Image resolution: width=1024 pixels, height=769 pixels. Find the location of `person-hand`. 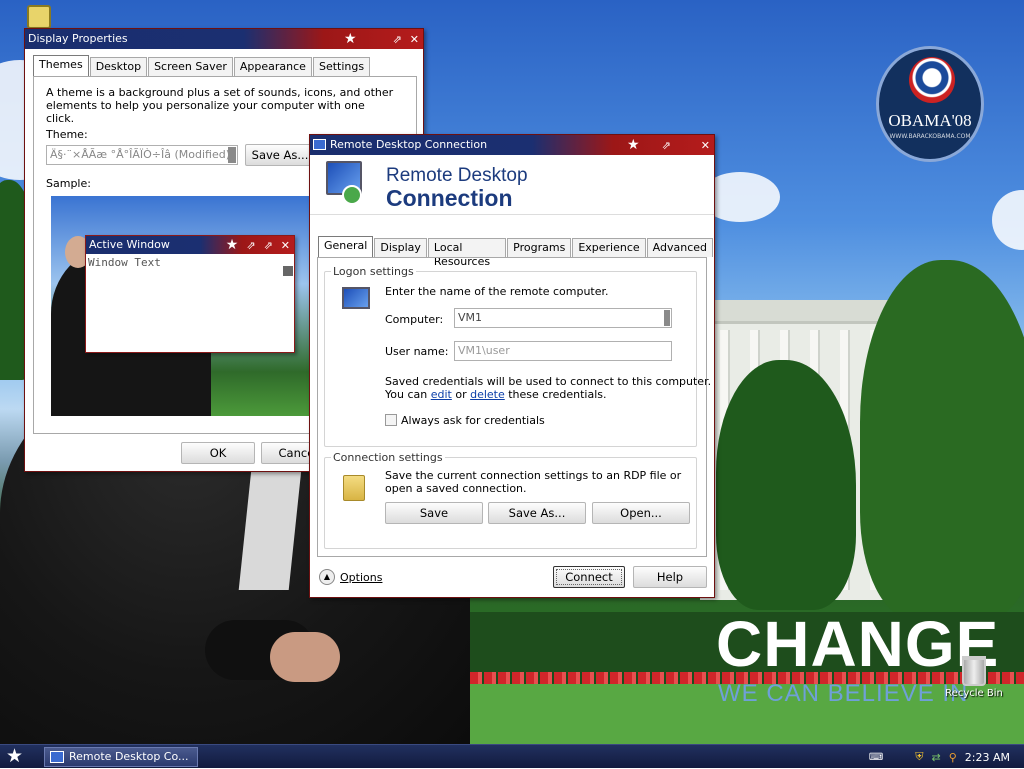

person-hand is located at coordinates (305, 657).